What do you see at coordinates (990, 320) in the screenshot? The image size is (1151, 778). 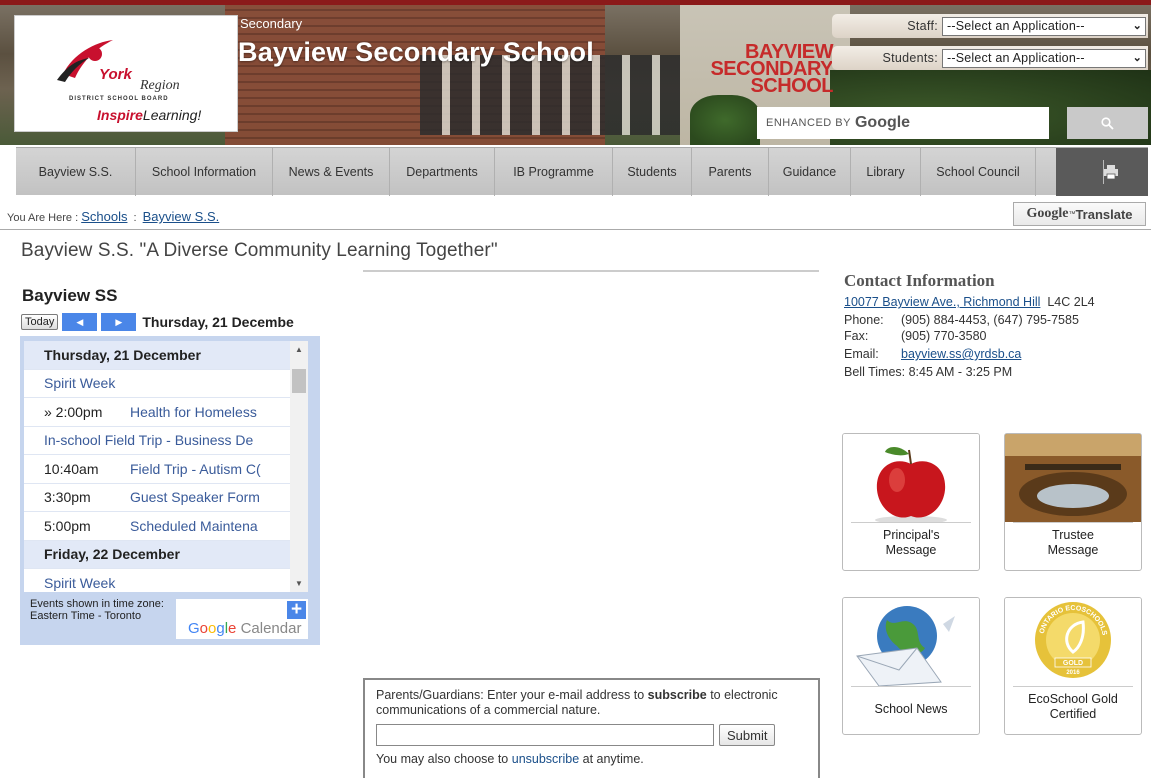 I see `phone-value: (905) 884-4453, (647) 795-7585` at bounding box center [990, 320].